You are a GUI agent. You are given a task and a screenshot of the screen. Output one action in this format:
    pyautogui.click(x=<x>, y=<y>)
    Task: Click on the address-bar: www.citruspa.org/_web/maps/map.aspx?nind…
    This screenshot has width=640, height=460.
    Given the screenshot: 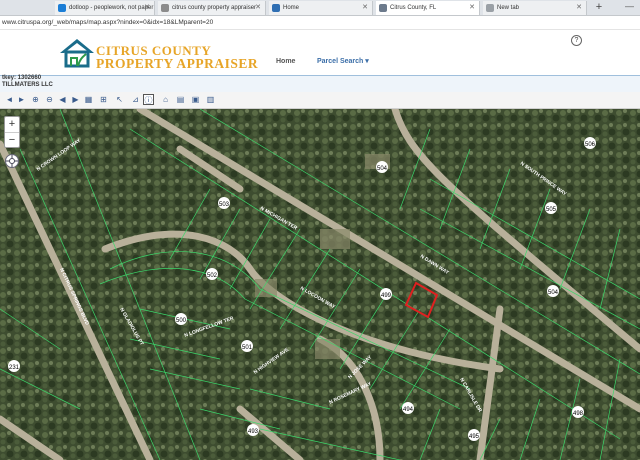 What is the action you would take?
    pyautogui.click(x=320, y=23)
    